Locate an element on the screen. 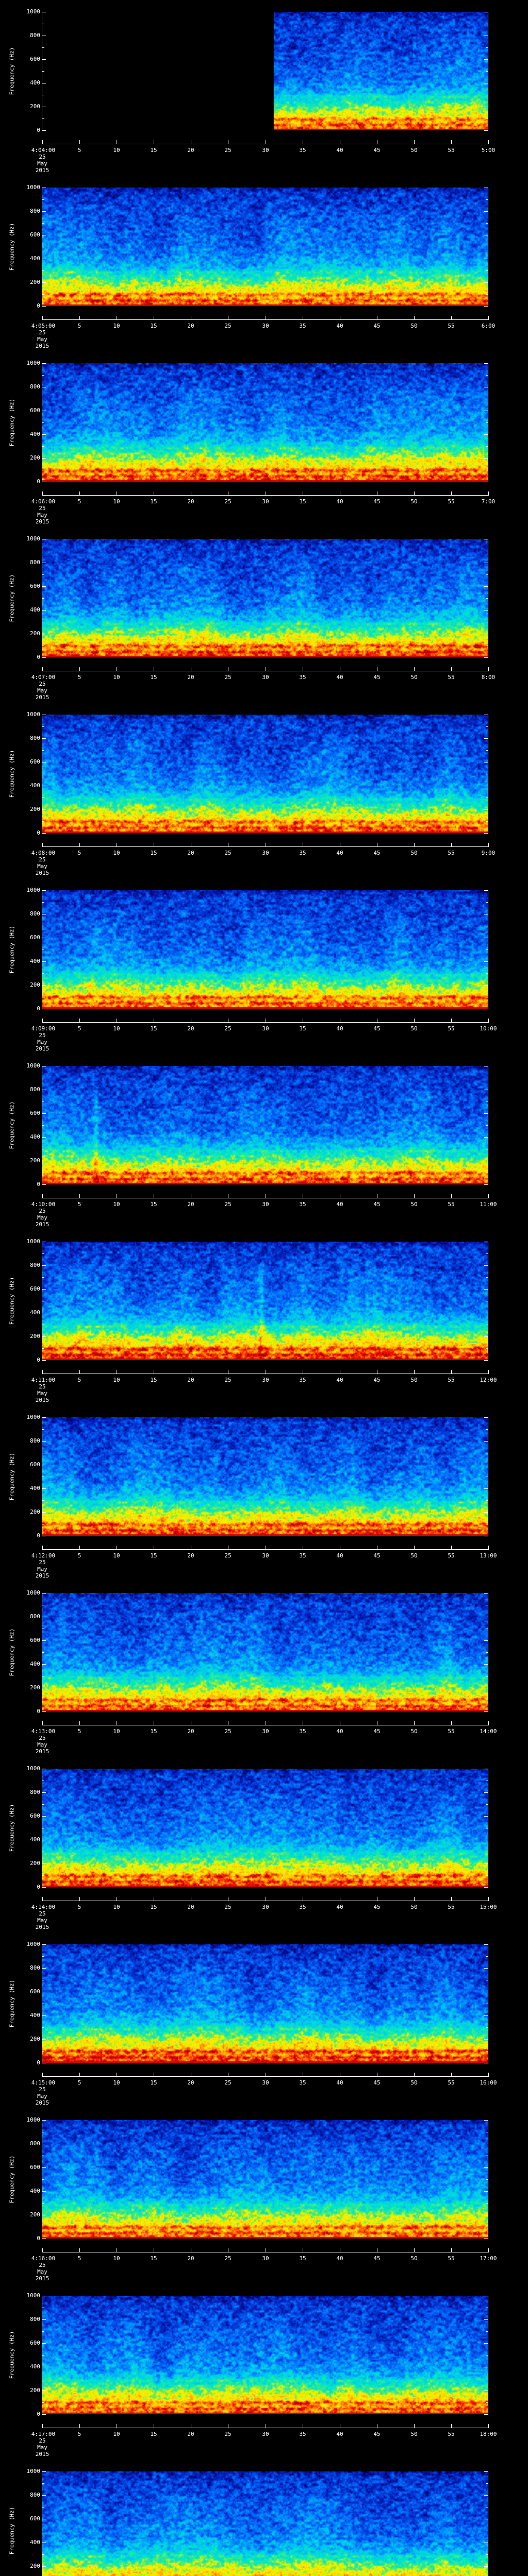 The height and width of the screenshot is (2576, 528). x-tick-label: 50 is located at coordinates (414, 1028).